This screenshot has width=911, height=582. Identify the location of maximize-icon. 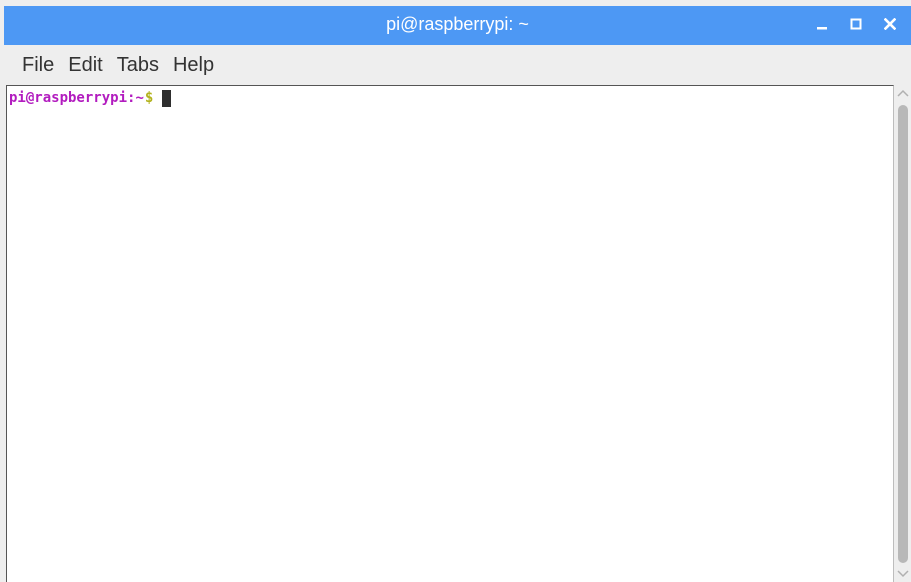
(856, 24).